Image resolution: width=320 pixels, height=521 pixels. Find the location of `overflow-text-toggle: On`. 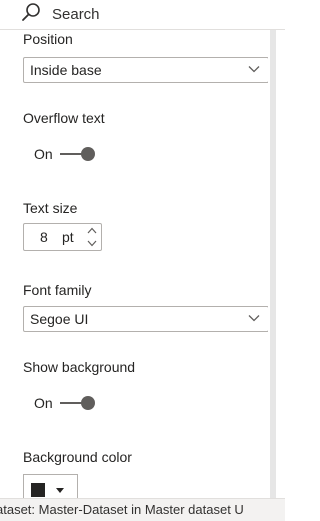

overflow-text-toggle: On is located at coordinates (74, 154).